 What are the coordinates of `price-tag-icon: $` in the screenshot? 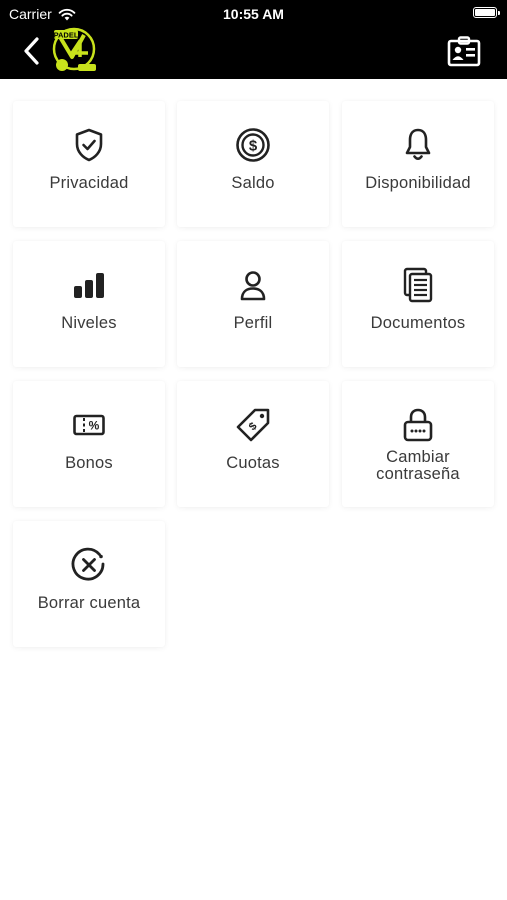 It's located at (253, 425).